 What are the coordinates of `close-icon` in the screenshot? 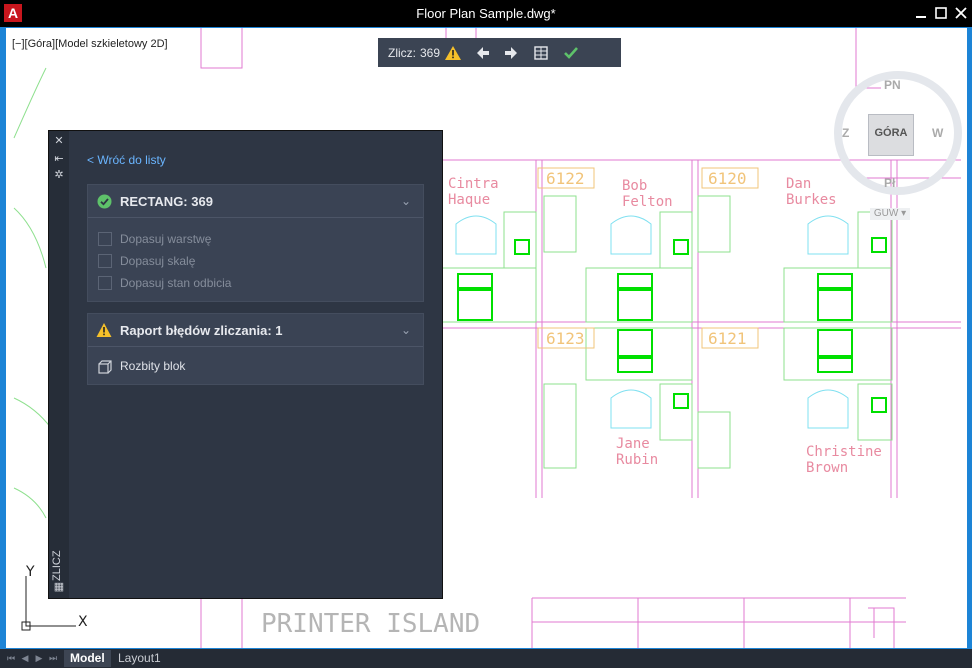 It's located at (961, 13).